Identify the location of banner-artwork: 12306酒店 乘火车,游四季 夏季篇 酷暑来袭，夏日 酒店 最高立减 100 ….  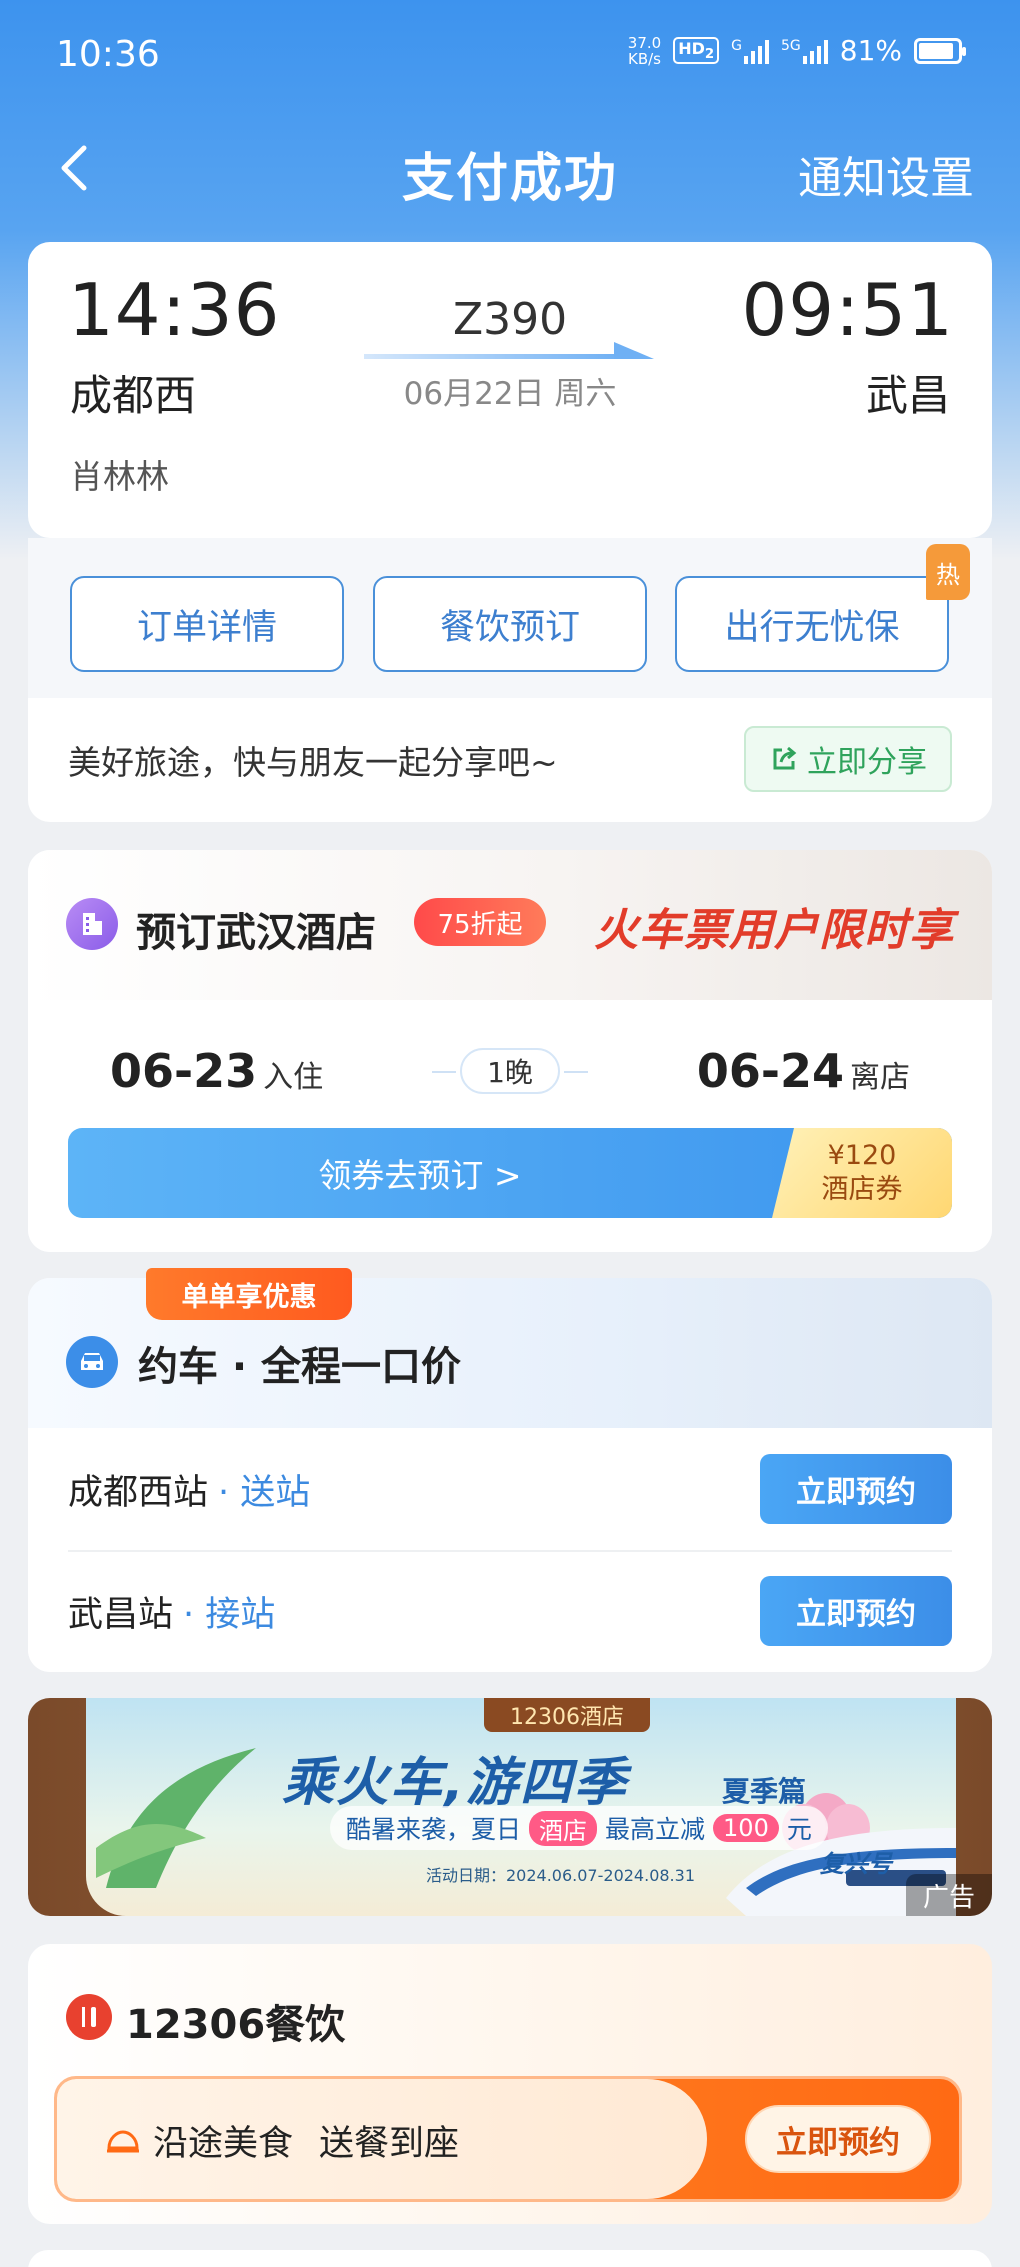
(521, 1807).